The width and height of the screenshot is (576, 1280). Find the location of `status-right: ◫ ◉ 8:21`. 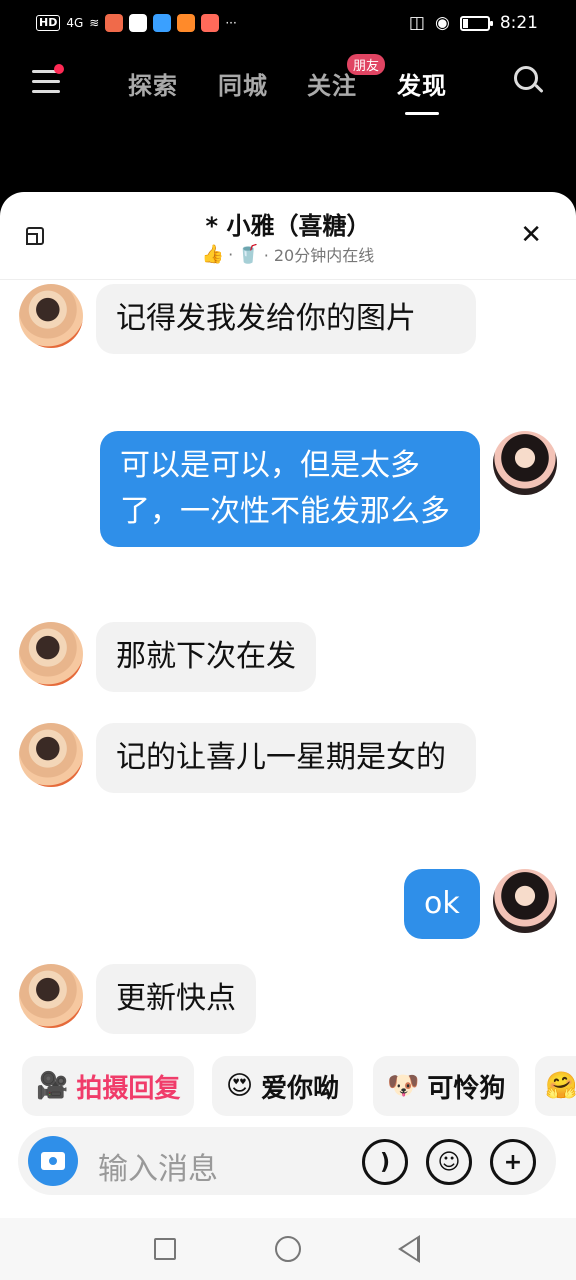

status-right: ◫ ◉ 8:21 is located at coordinates (473, 23).